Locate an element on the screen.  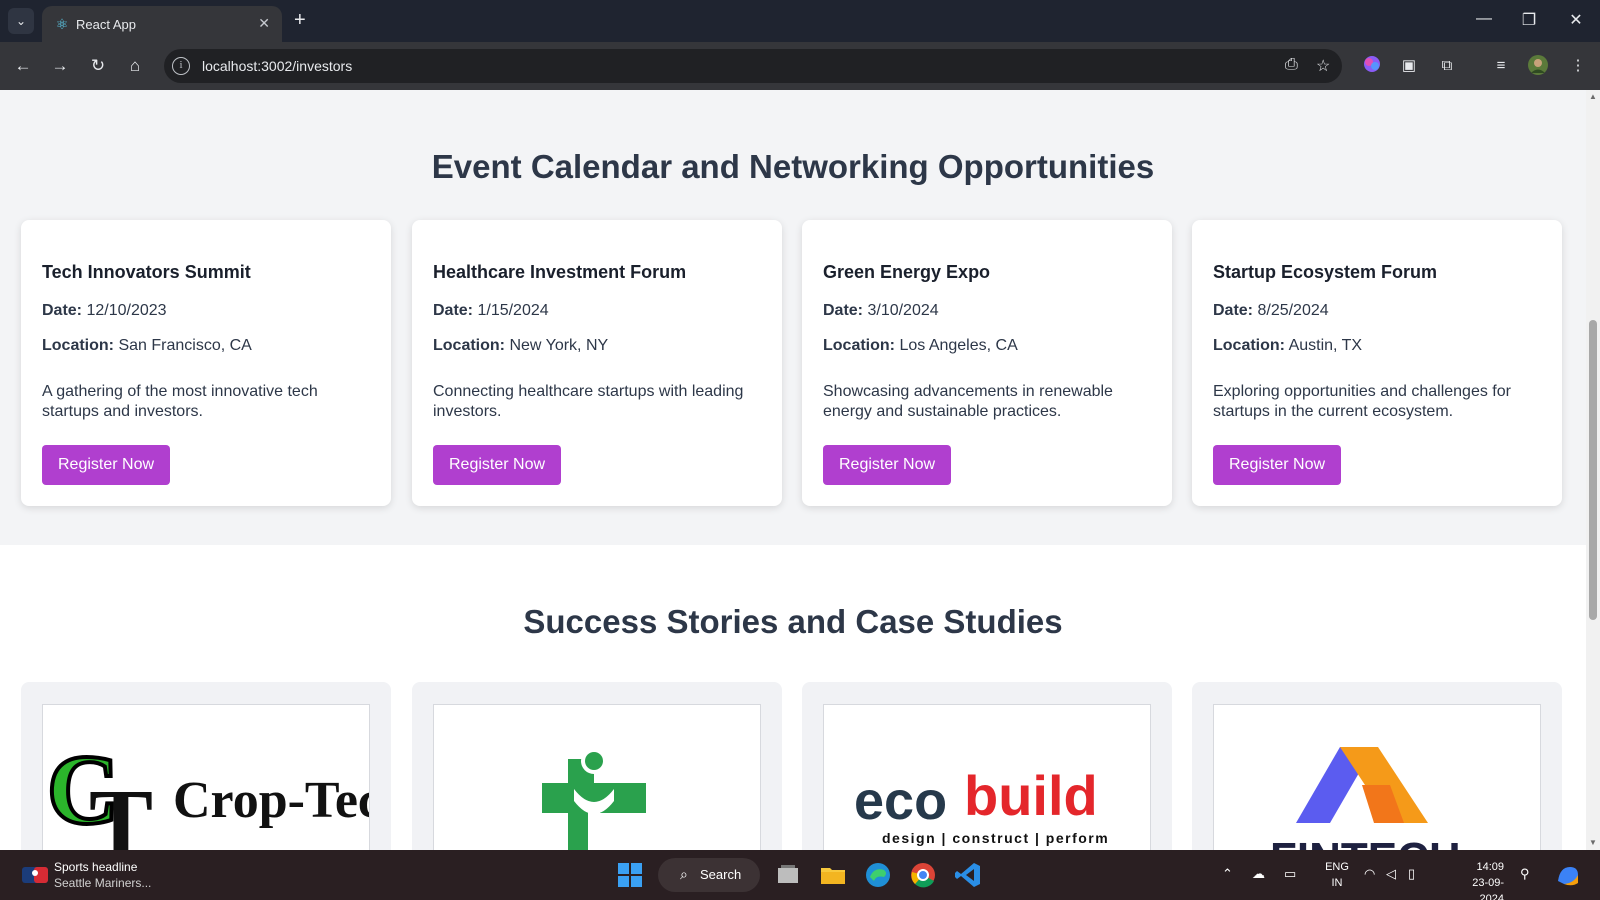
profile-avatar is located at coordinates (1538, 66).